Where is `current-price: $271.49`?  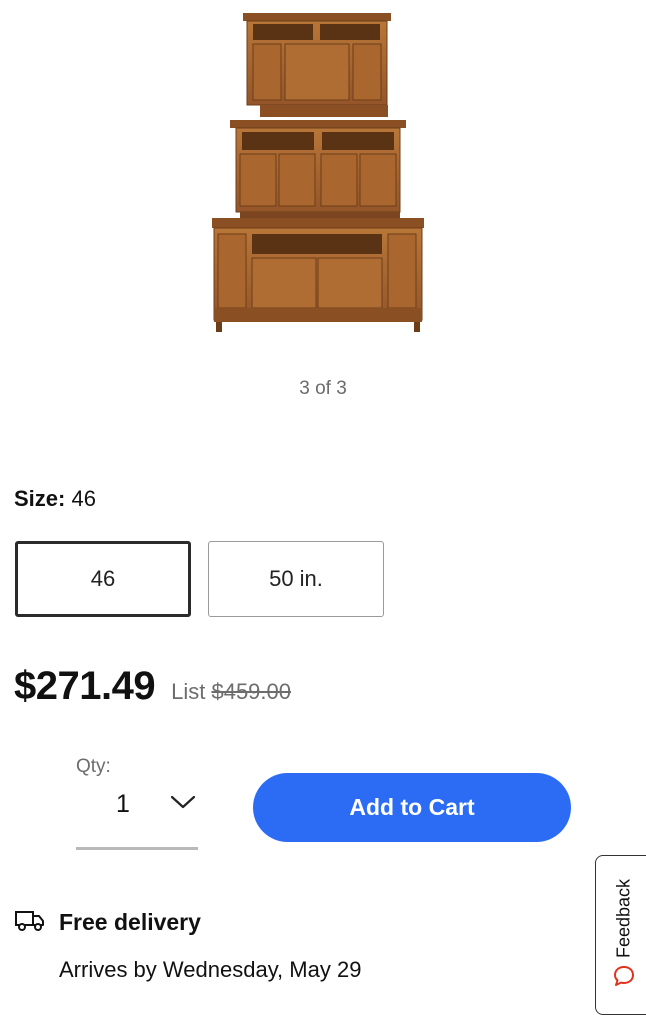 current-price: $271.49 is located at coordinates (85, 686).